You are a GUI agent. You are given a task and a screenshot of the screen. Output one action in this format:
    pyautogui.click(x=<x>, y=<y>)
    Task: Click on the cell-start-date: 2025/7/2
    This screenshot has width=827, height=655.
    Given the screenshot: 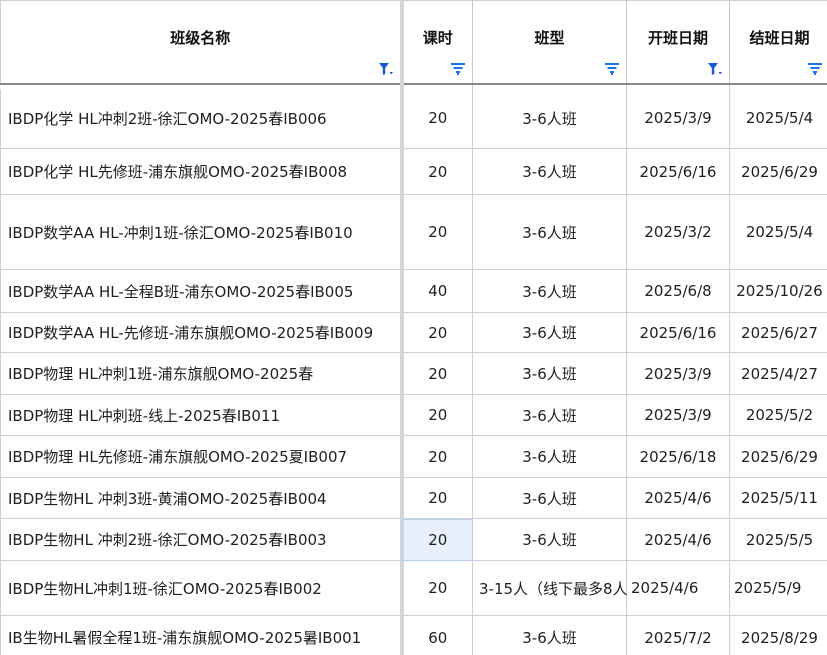 What is the action you would take?
    pyautogui.click(x=678, y=635)
    